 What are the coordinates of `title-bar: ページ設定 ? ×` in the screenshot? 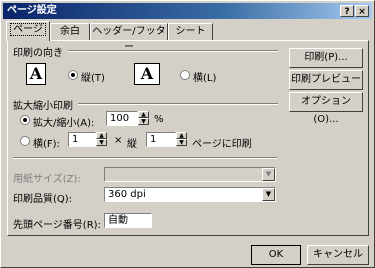 It's located at (187, 11).